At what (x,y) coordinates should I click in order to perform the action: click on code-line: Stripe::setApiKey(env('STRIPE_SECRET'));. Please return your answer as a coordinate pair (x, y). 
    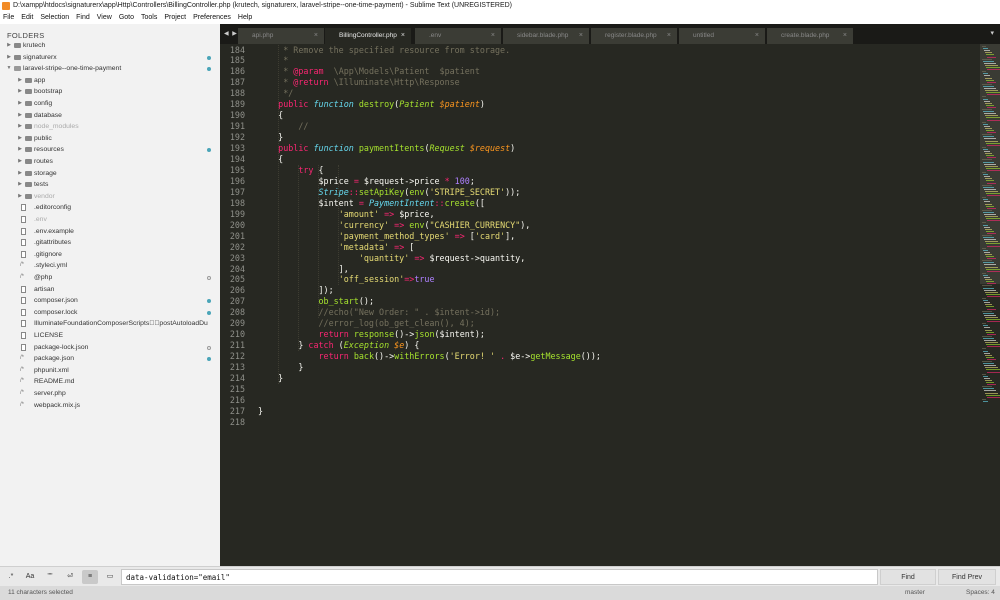
    Looking at the image, I should click on (389, 192).